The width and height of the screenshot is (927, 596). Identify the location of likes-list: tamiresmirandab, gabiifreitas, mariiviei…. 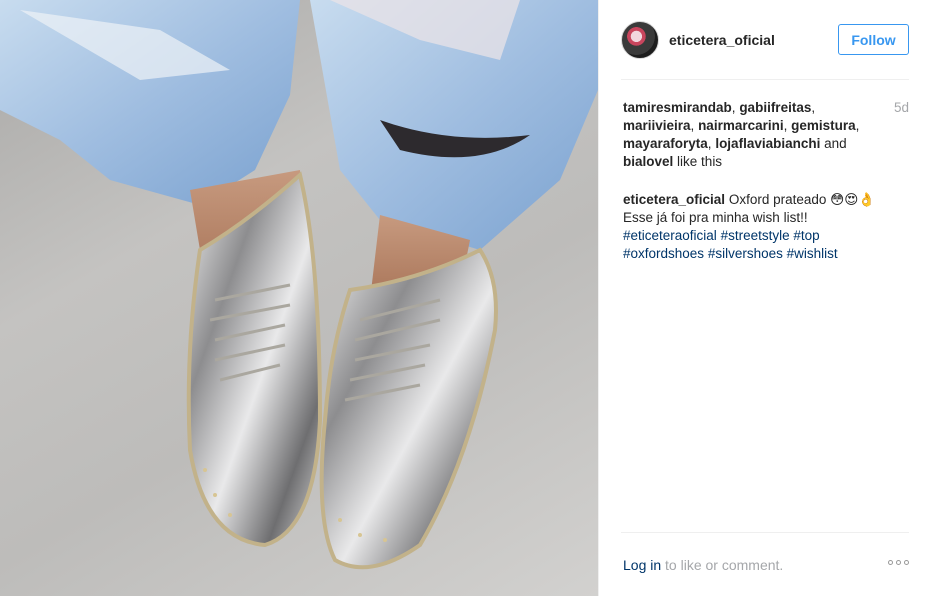
(741, 134).